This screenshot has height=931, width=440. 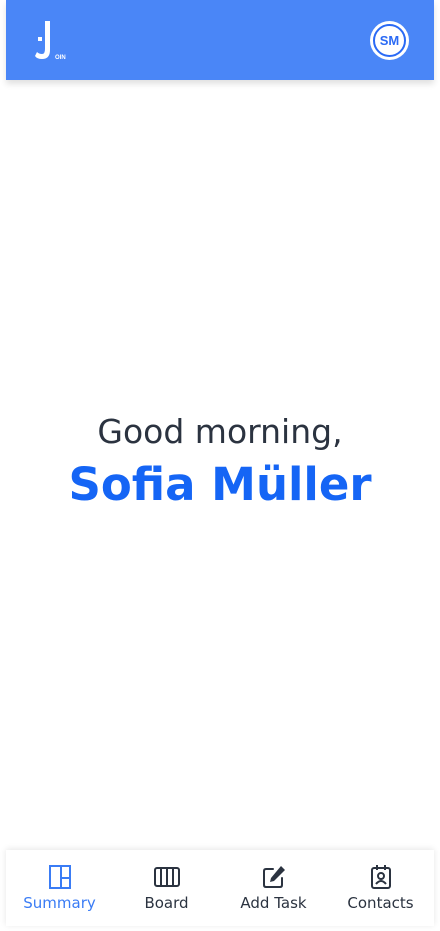 I want to click on logo-subtext: OIN, so click(x=60, y=58).